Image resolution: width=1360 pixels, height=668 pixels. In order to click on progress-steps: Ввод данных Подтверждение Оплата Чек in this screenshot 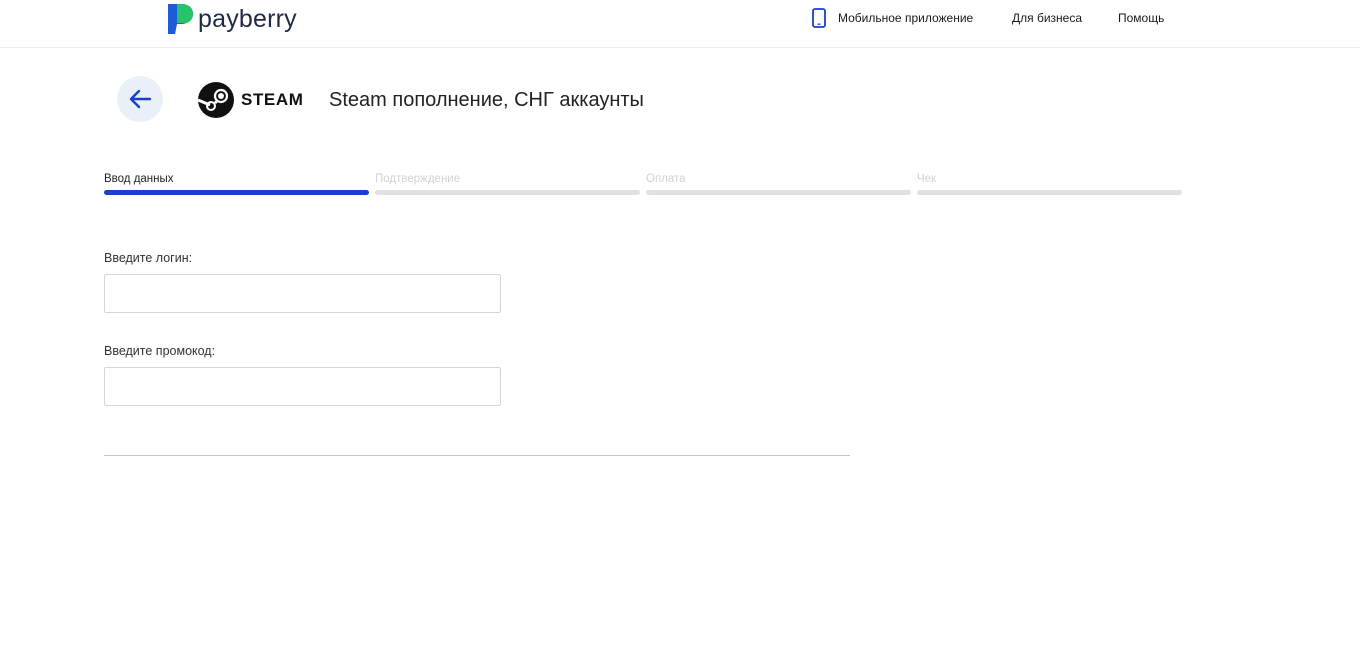, I will do `click(643, 185)`.